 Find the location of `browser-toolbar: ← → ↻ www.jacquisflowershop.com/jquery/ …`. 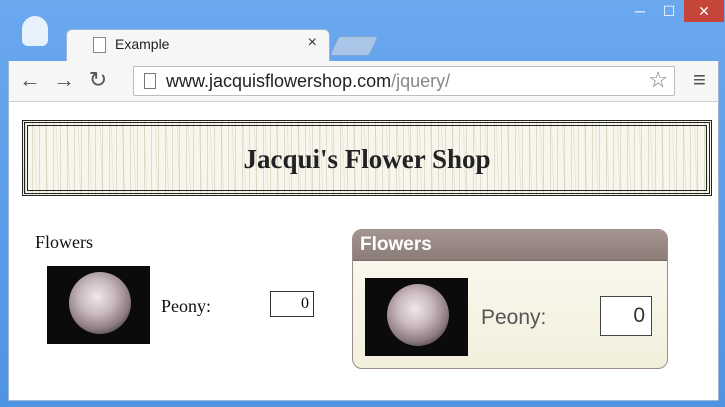

browser-toolbar: ← → ↻ www.jacquisflowershop.com/jquery/ … is located at coordinates (363, 81).